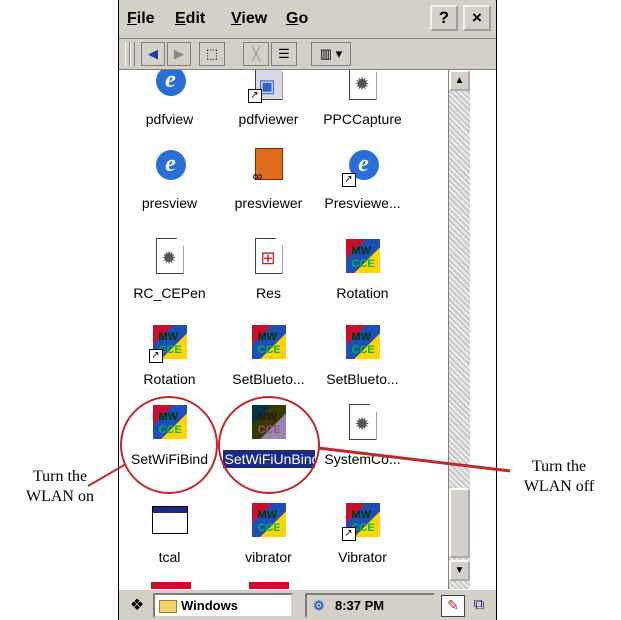 The image size is (621, 620). I want to click on annotation-lines, so click(299, 466).